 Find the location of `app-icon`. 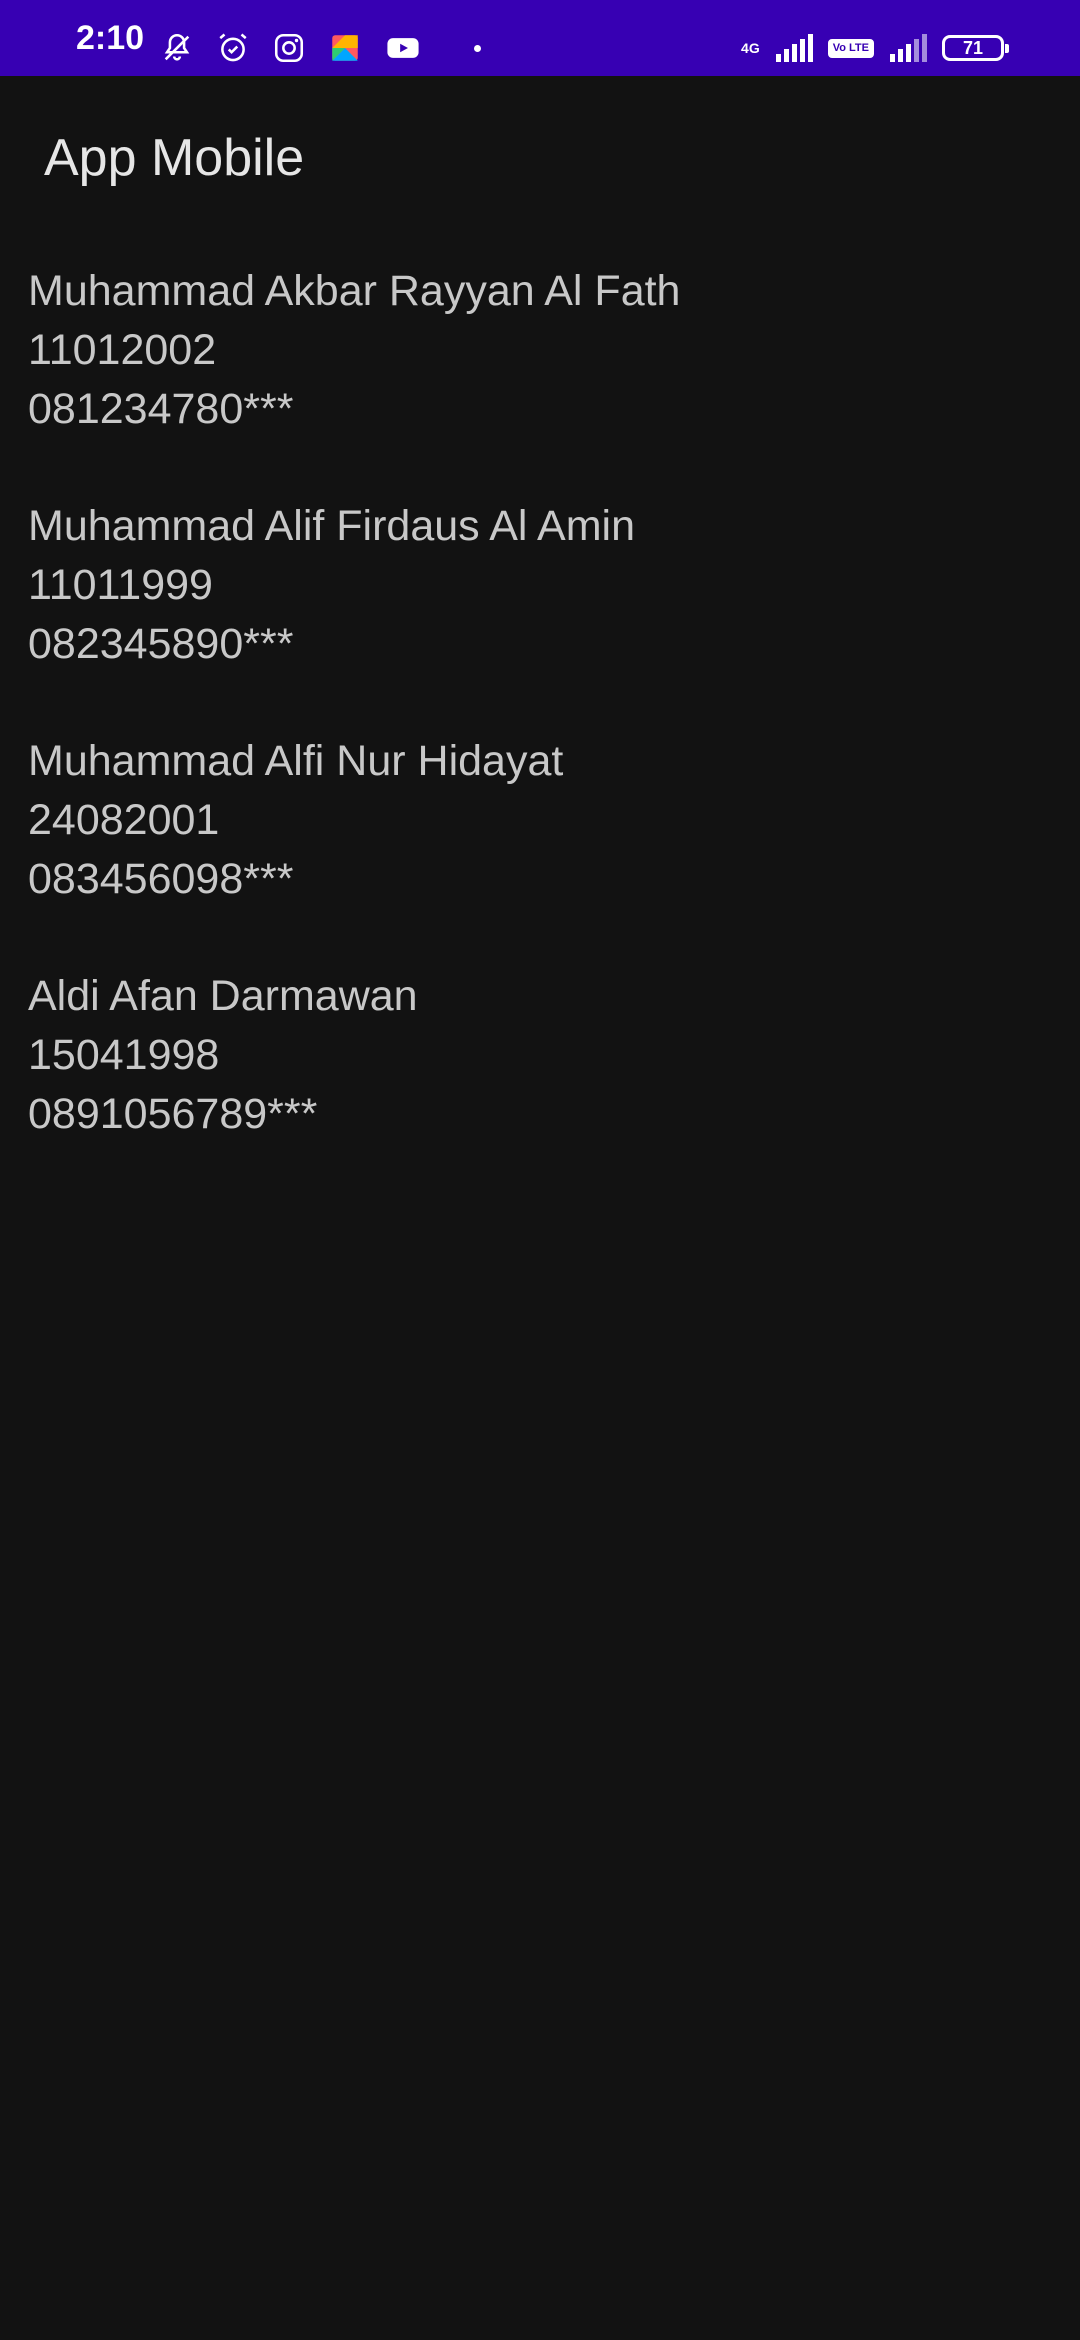

app-icon is located at coordinates (345, 48).